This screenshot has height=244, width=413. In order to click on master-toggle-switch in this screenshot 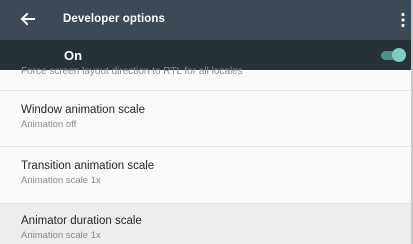, I will do `click(394, 55)`.